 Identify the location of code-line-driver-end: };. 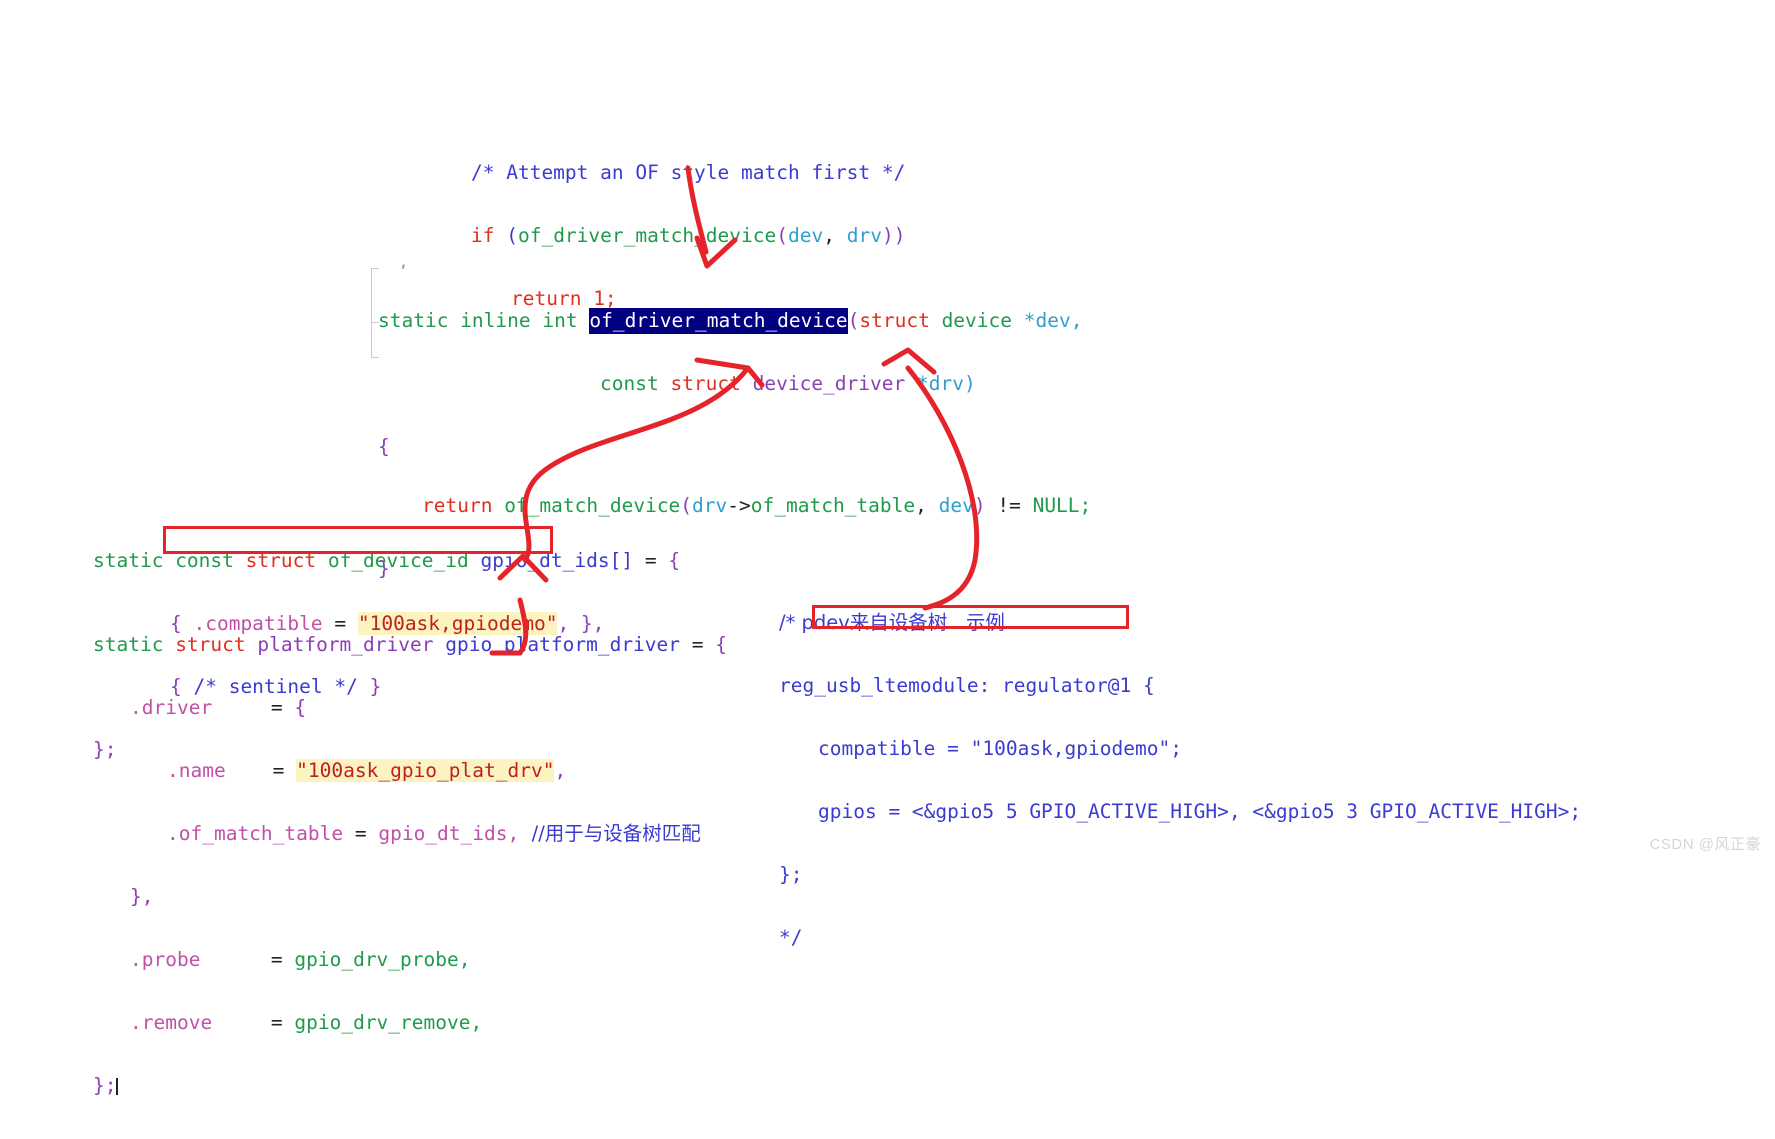
(106, 1085).